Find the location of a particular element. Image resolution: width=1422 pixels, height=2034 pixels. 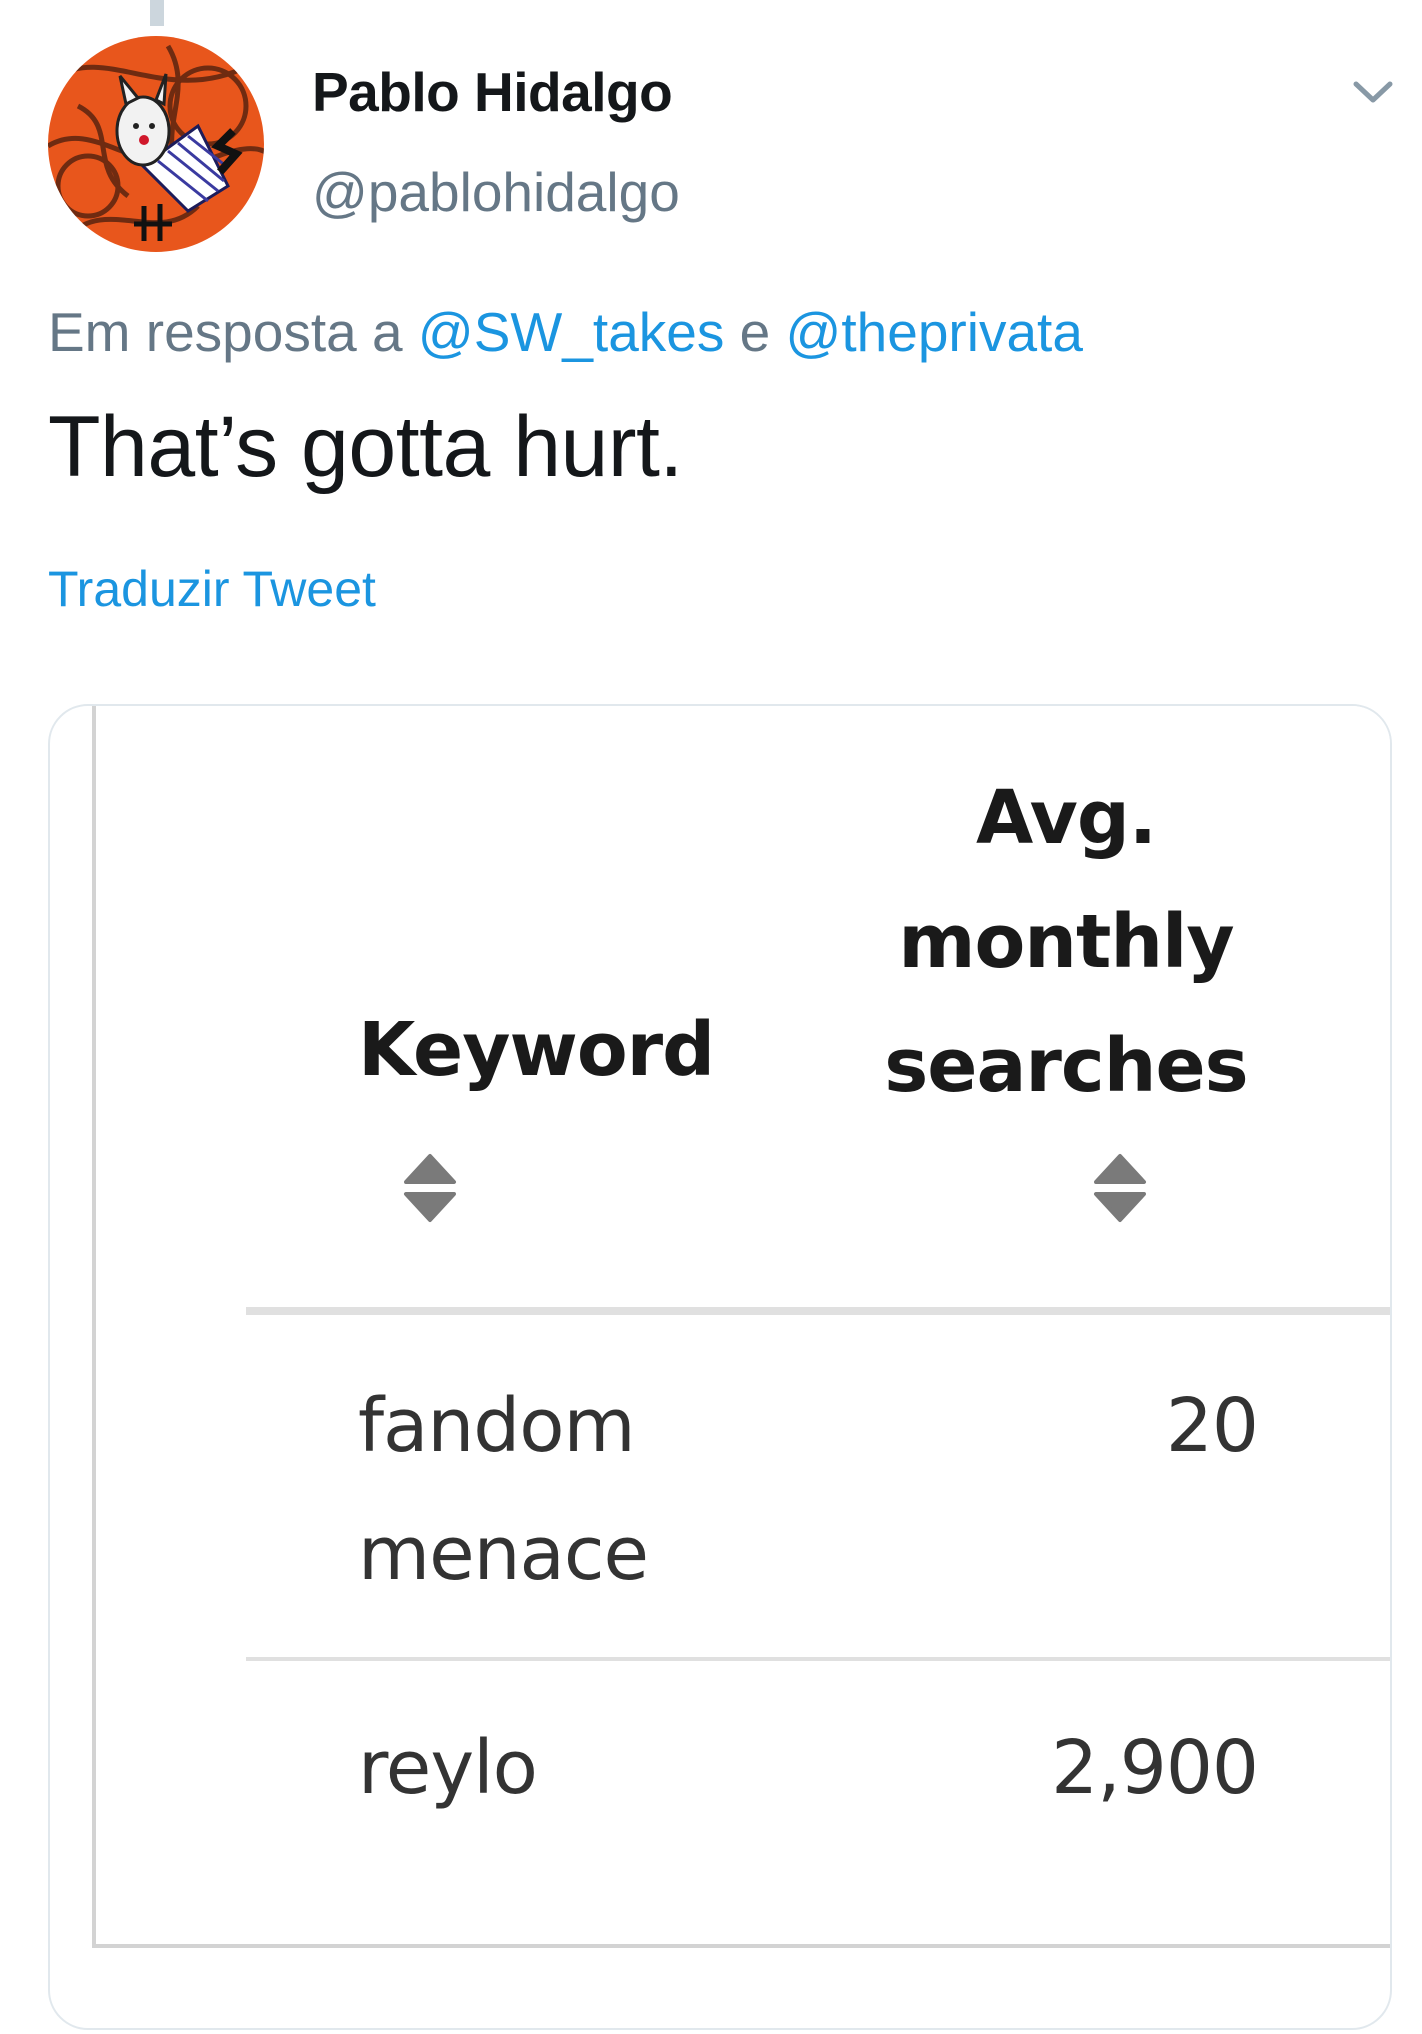

cell-line: reylo is located at coordinates (448, 1768).